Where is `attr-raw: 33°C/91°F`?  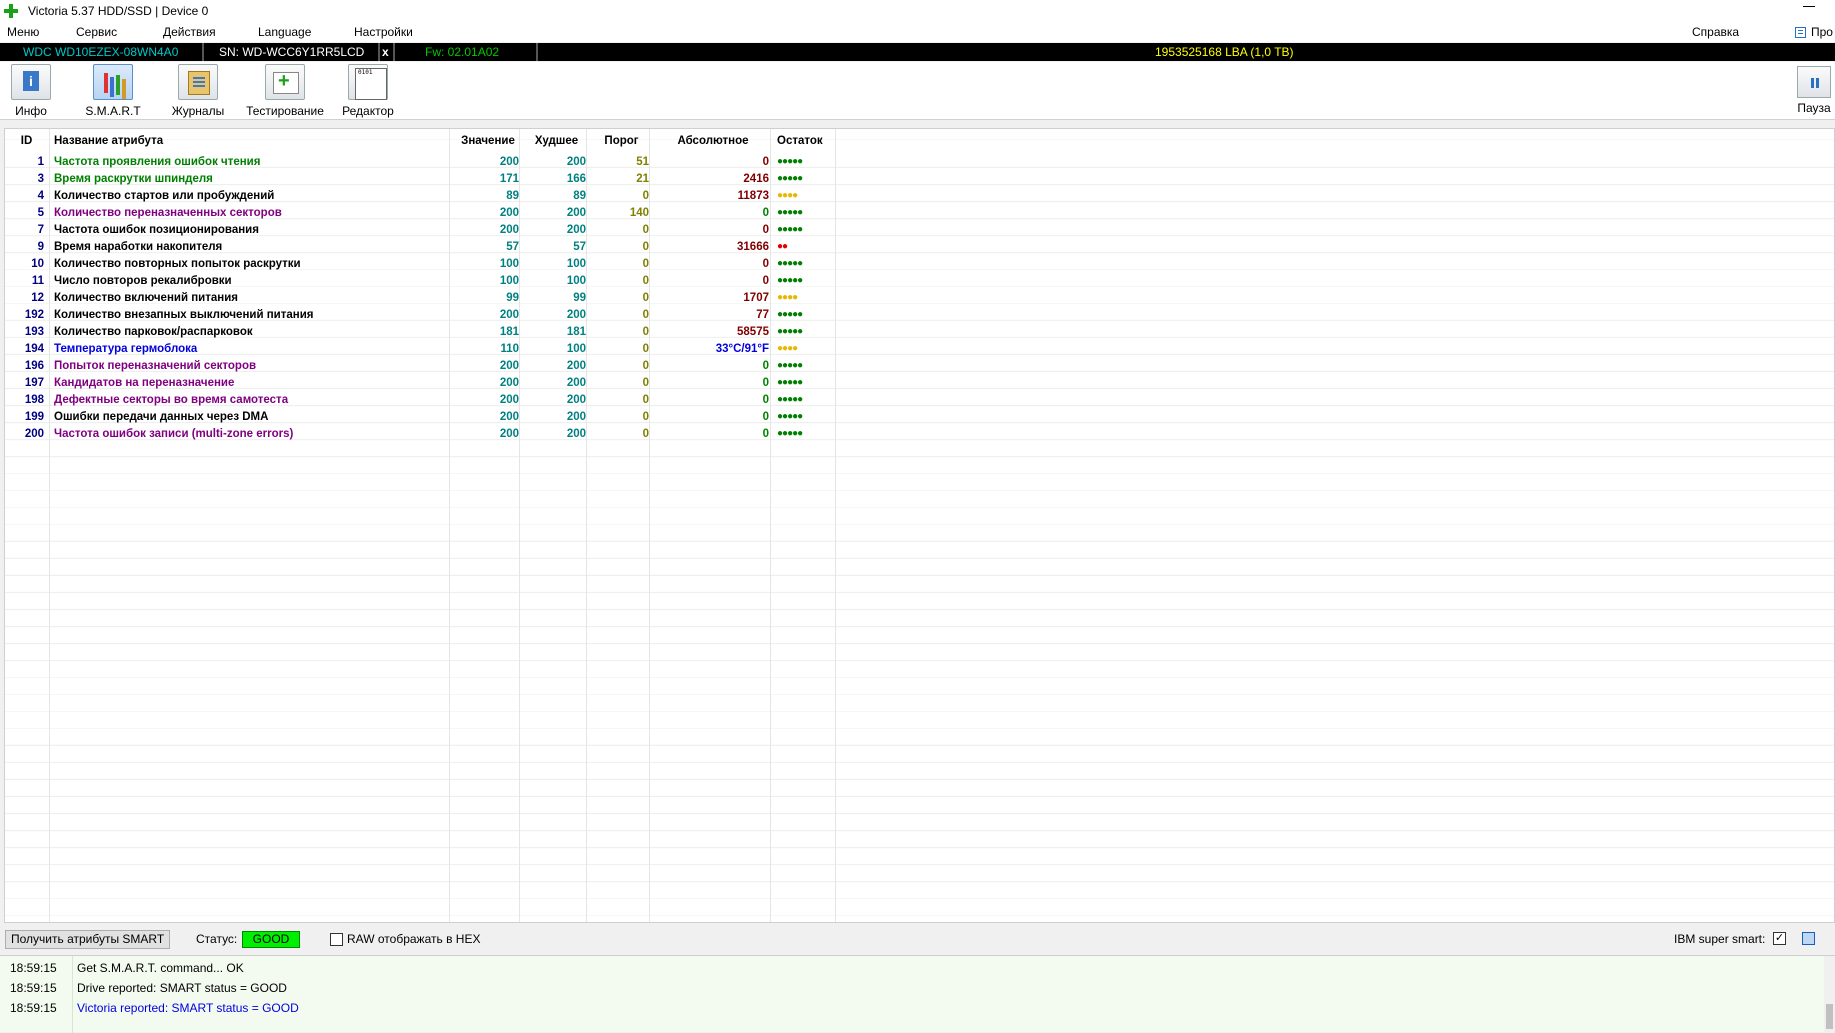
attr-raw: 33°C/91°F is located at coordinates (713, 348).